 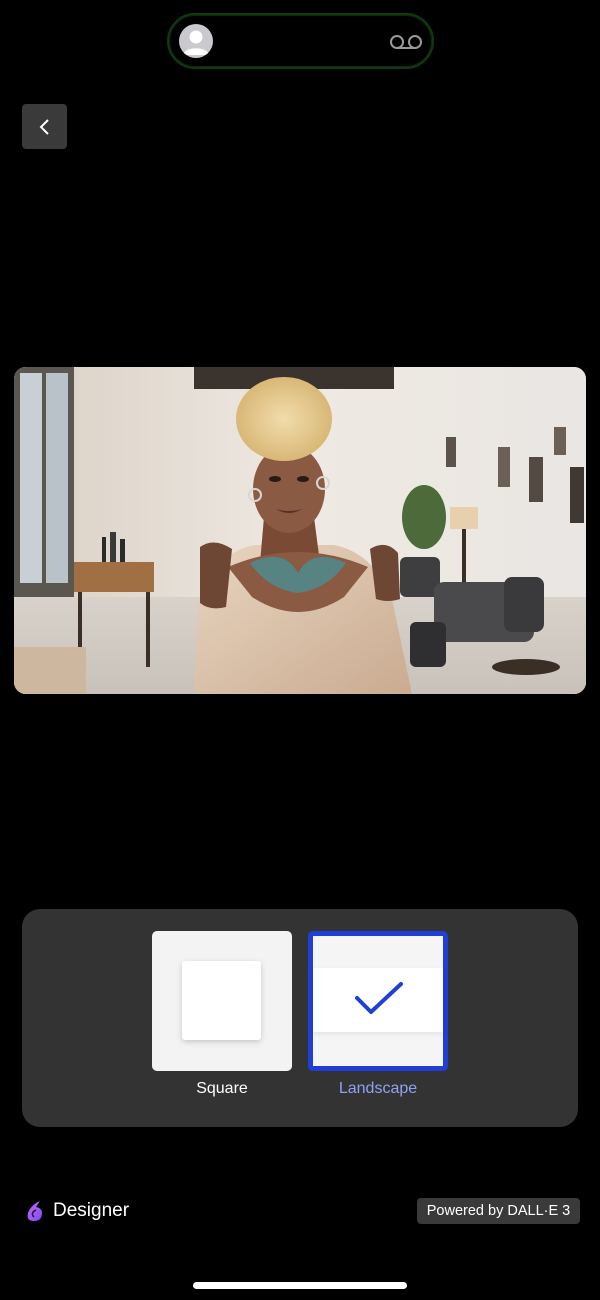 I want to click on square-option: Square, so click(x=222, y=1014).